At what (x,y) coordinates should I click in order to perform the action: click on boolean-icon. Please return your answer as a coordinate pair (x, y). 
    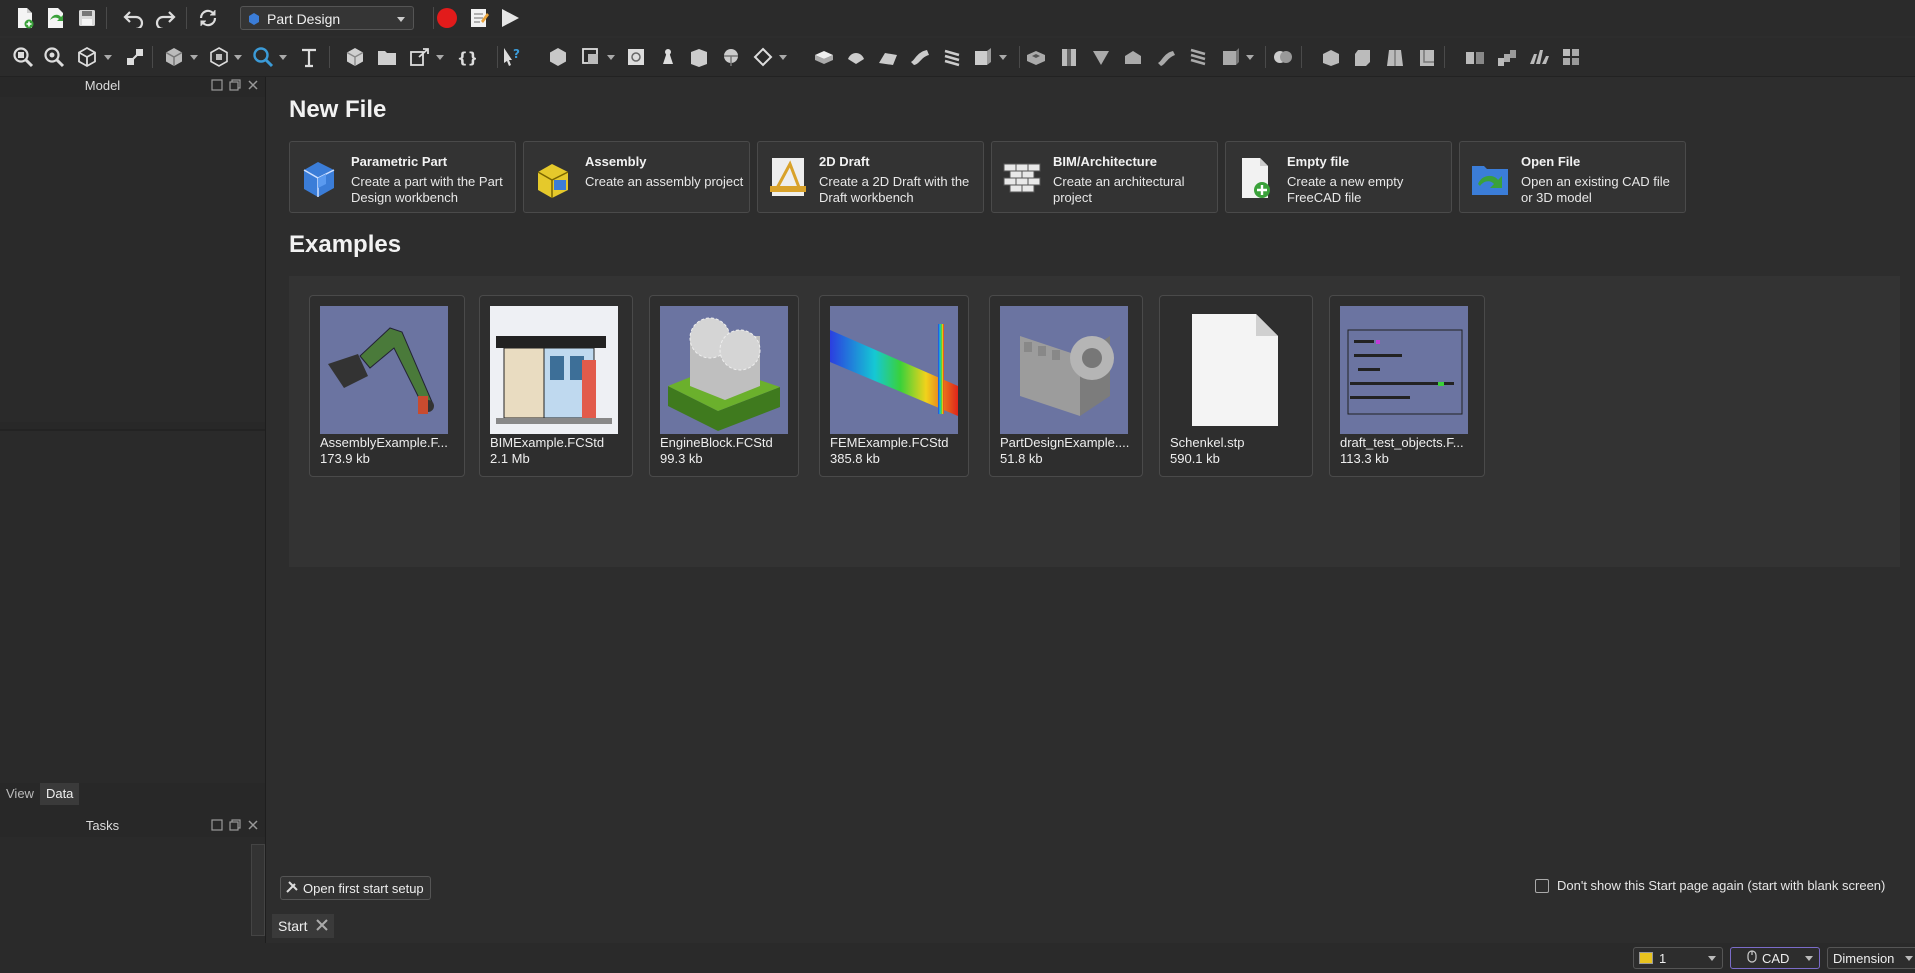
    Looking at the image, I should click on (1283, 57).